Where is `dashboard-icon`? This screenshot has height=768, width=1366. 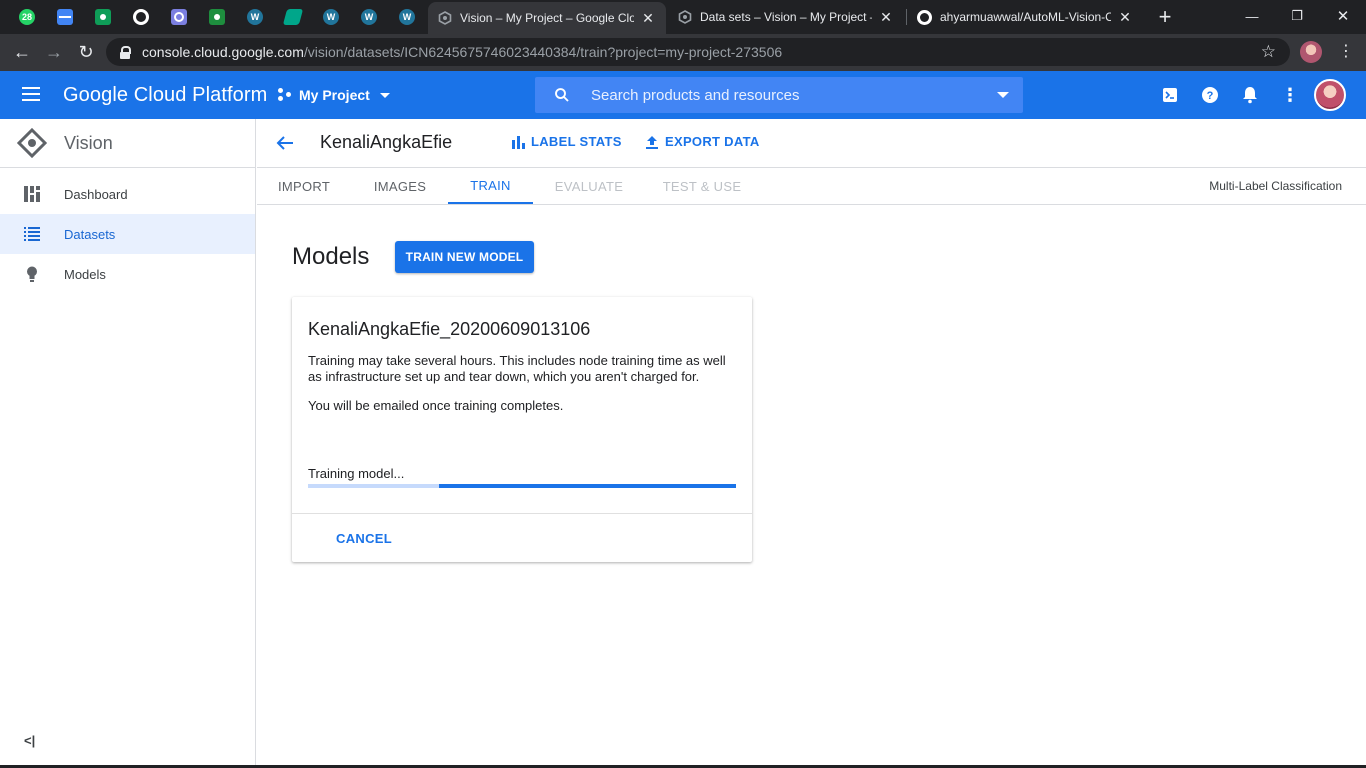 dashboard-icon is located at coordinates (32, 194).